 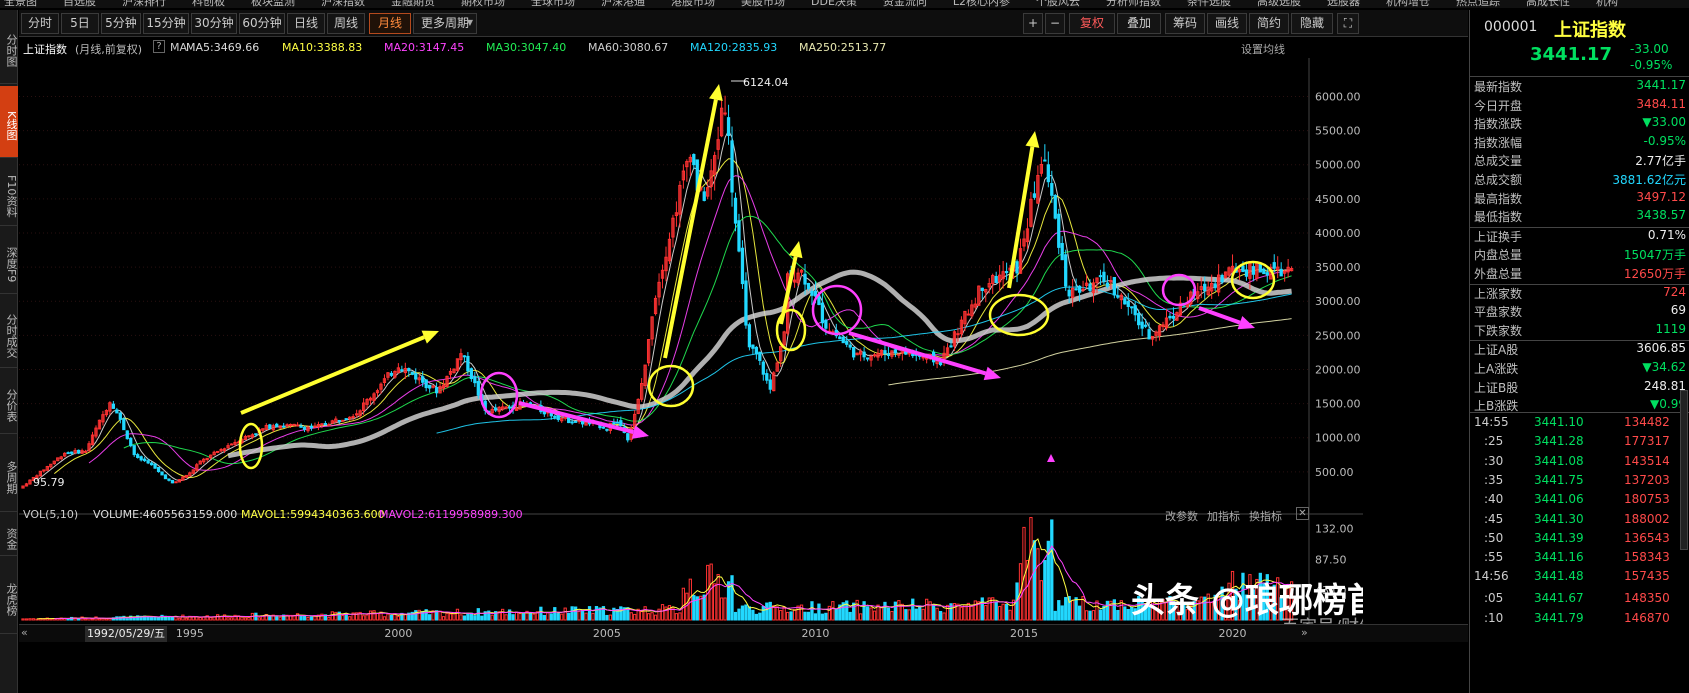 I want to click on top-menu-item: 自选股, so click(x=79, y=4).